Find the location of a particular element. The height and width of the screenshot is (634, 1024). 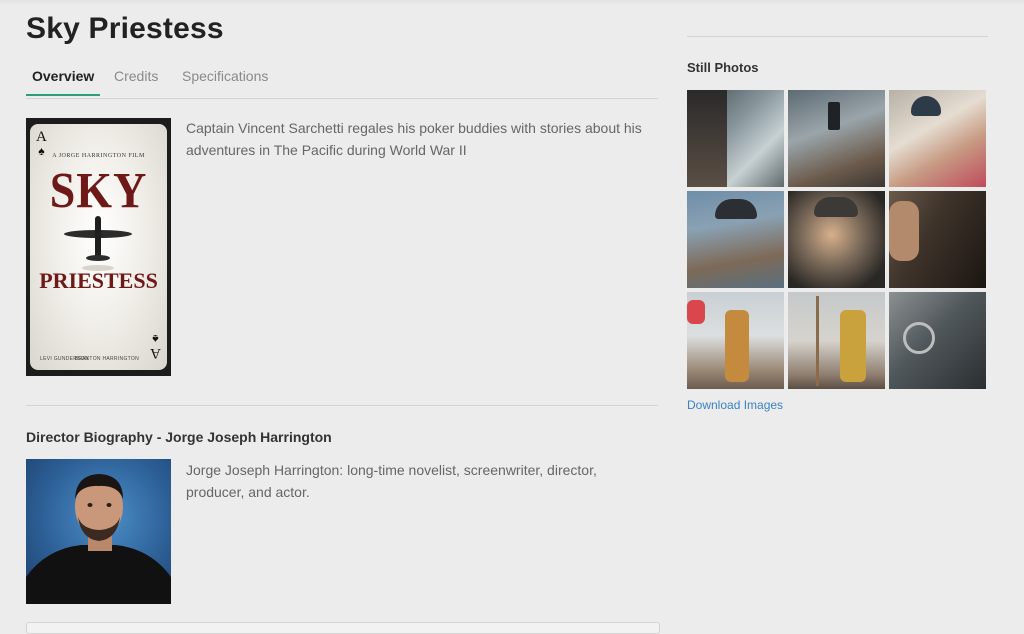

next-section-card is located at coordinates (343, 628).